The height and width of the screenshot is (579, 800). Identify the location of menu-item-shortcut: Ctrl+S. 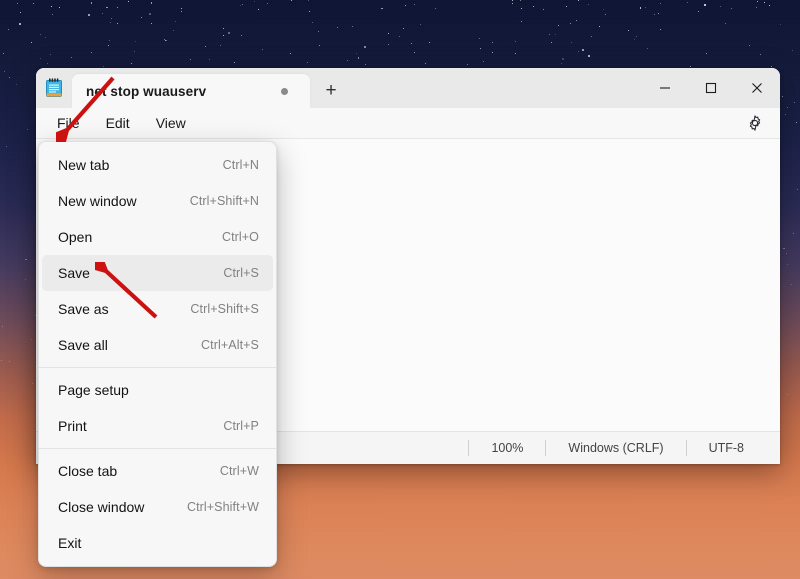
(241, 273).